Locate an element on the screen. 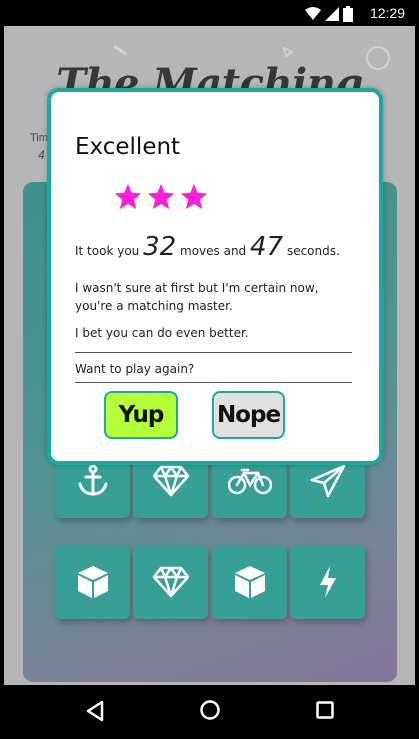  moves-mid: moves and is located at coordinates (213, 251).